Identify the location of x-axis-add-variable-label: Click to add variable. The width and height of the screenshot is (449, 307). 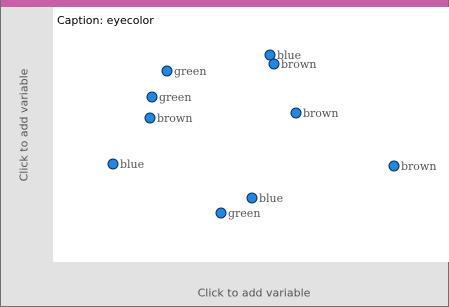
(254, 293).